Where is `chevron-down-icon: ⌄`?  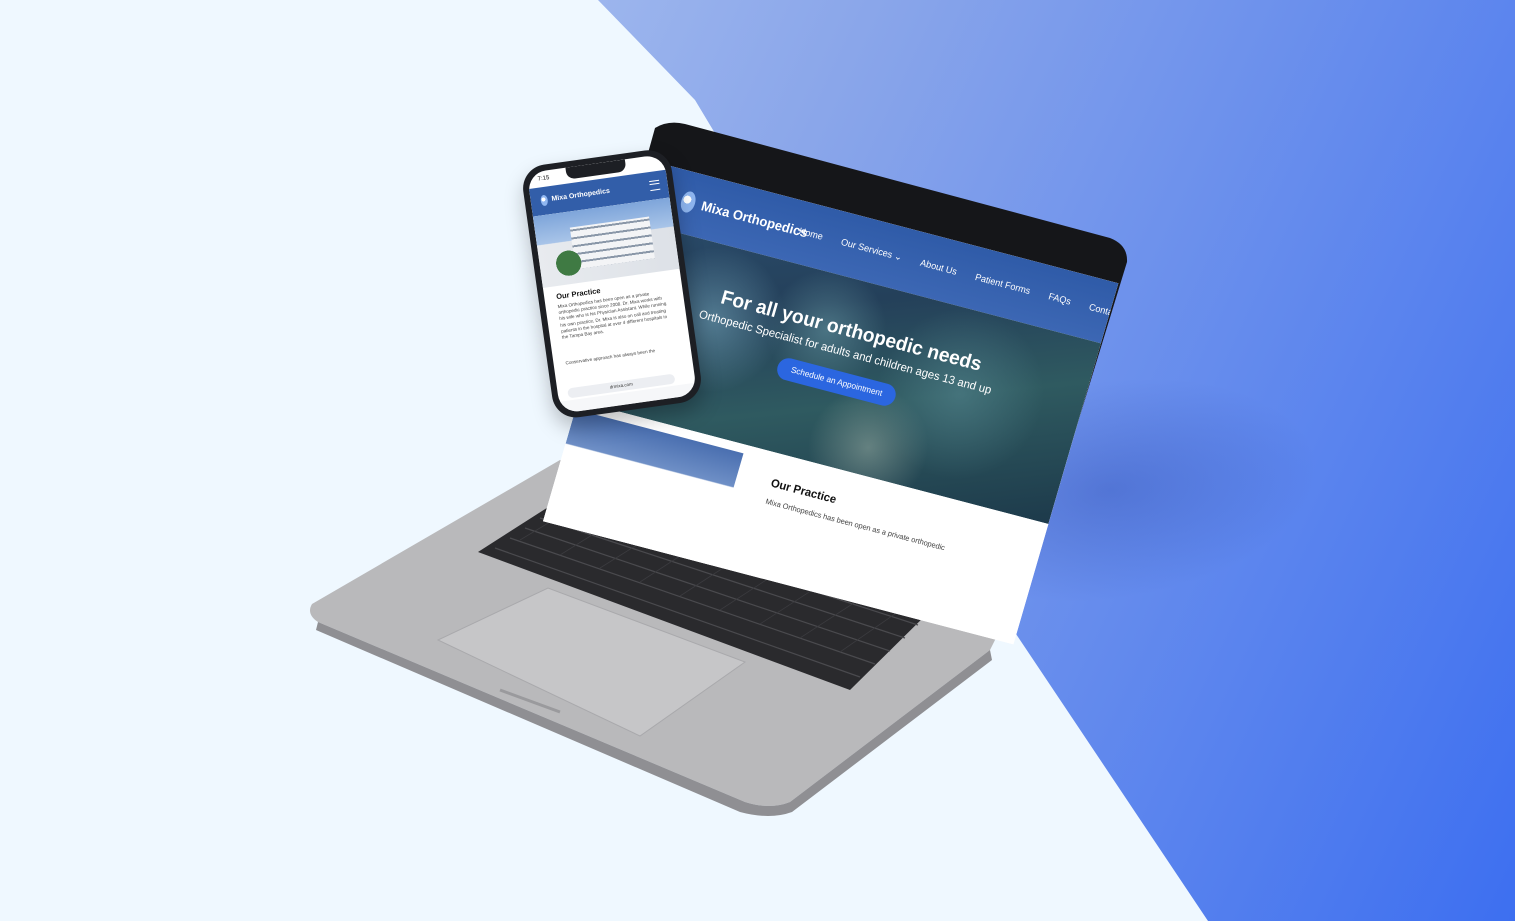
chevron-down-icon: ⌄ is located at coordinates (898, 257).